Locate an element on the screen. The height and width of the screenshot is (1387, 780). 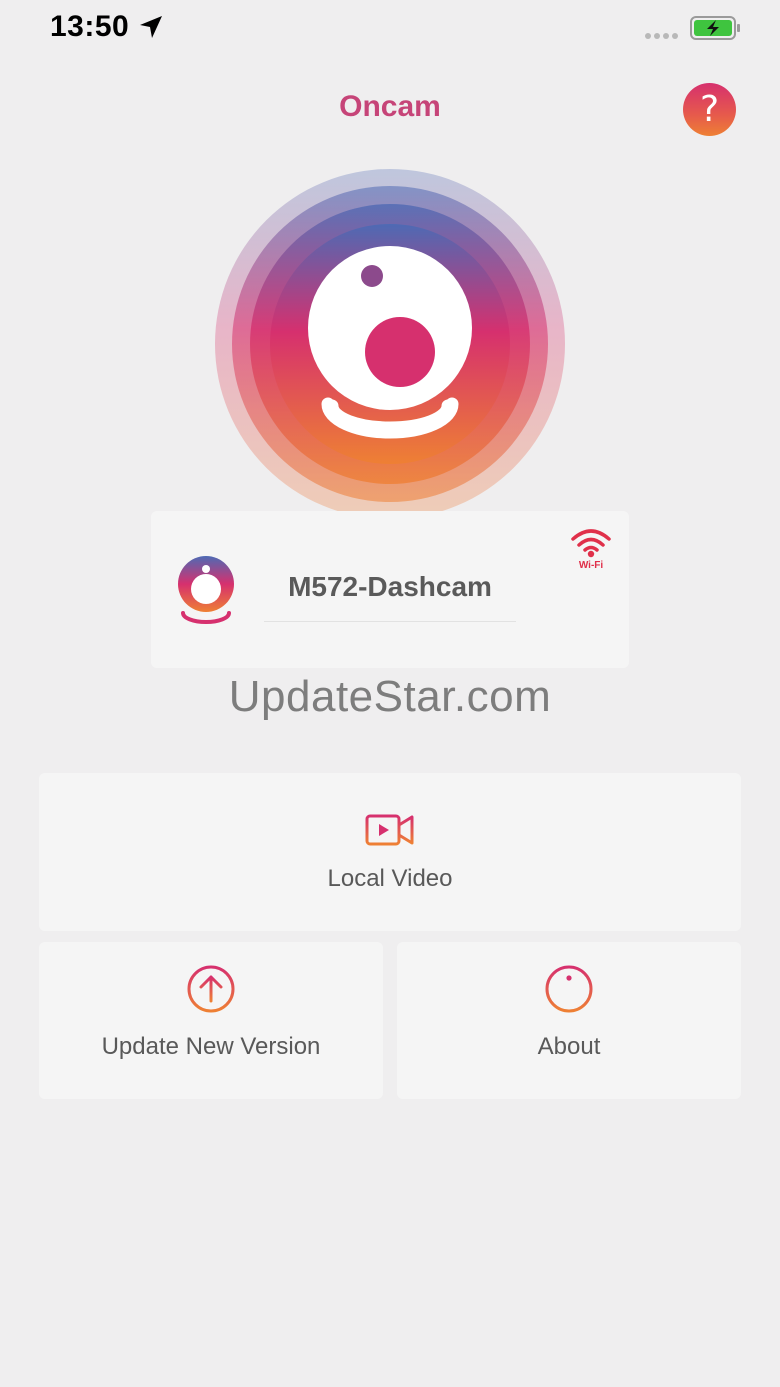
local-video-label: Local Video is located at coordinates (390, 878).